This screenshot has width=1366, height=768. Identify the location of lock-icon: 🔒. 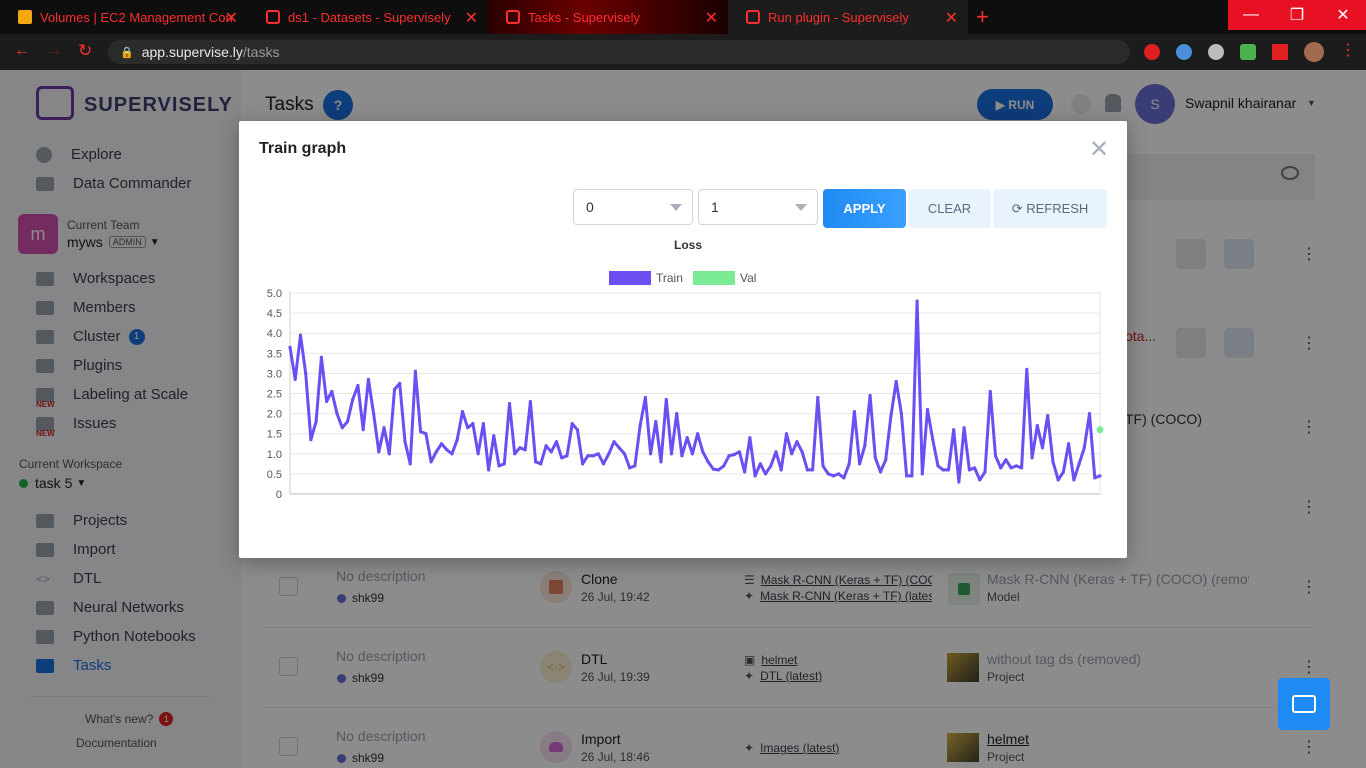
(127, 52).